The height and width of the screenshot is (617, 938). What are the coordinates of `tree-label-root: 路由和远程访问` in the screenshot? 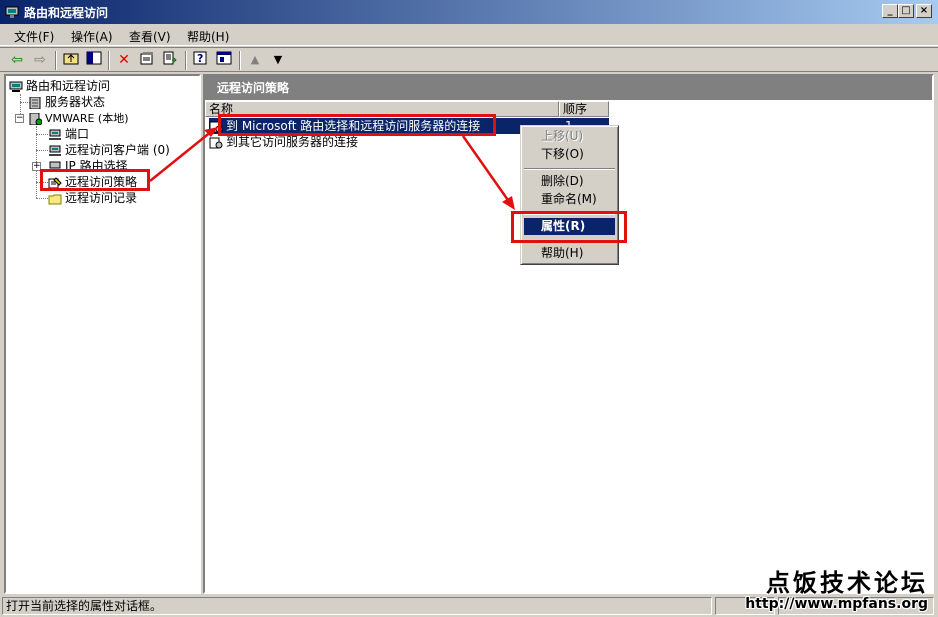 It's located at (68, 86).